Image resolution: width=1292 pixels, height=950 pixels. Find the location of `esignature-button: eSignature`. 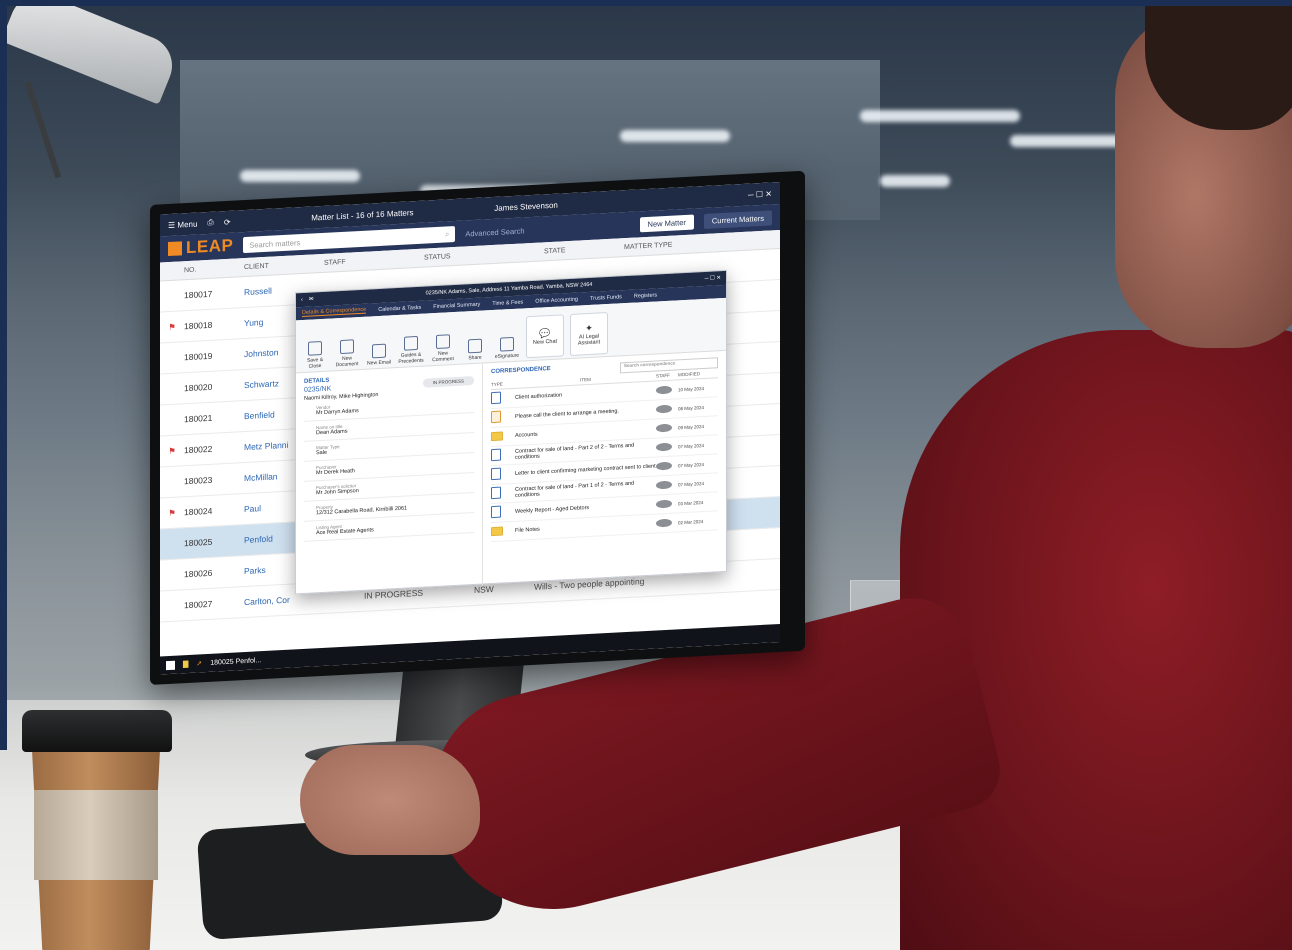

esignature-button: eSignature is located at coordinates (507, 348).